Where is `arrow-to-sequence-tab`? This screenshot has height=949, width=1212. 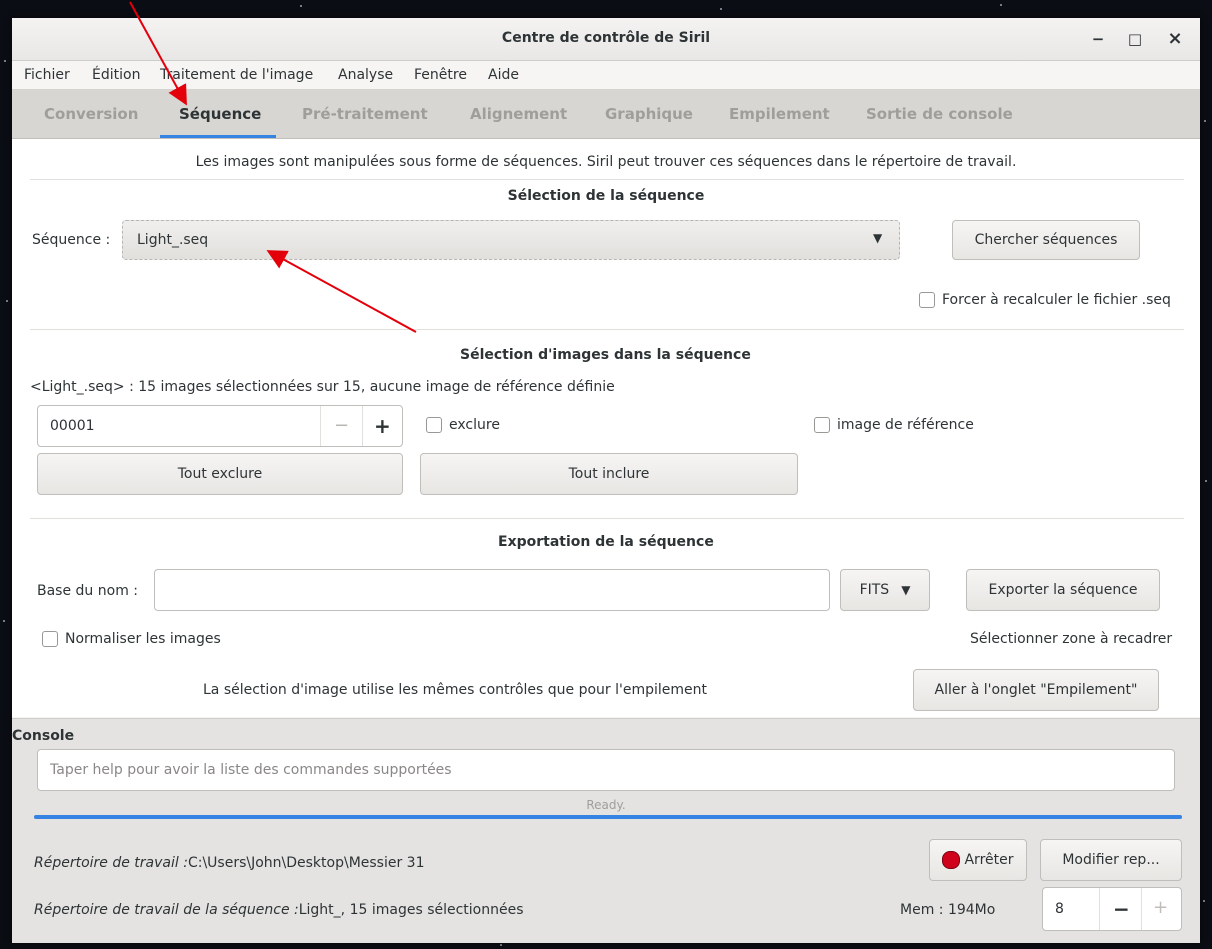
arrow-to-sequence-tab is located at coordinates (158, 53).